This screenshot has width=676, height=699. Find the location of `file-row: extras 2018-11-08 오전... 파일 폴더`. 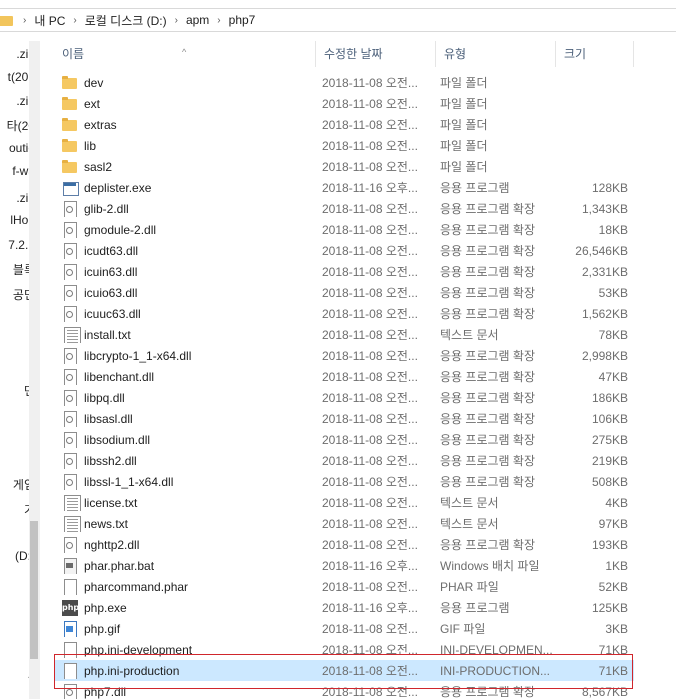

file-row: extras 2018-11-08 오전... 파일 폴더 is located at coordinates (344, 124).